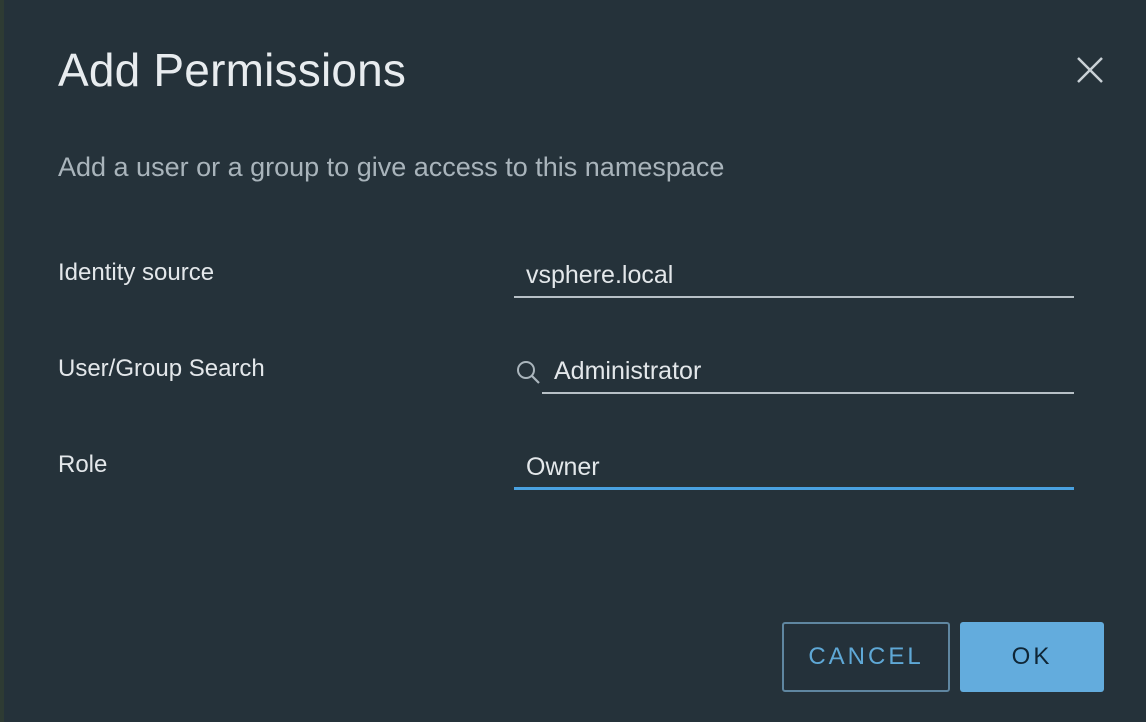 The image size is (1146, 722). I want to click on role-label: Role, so click(83, 464).